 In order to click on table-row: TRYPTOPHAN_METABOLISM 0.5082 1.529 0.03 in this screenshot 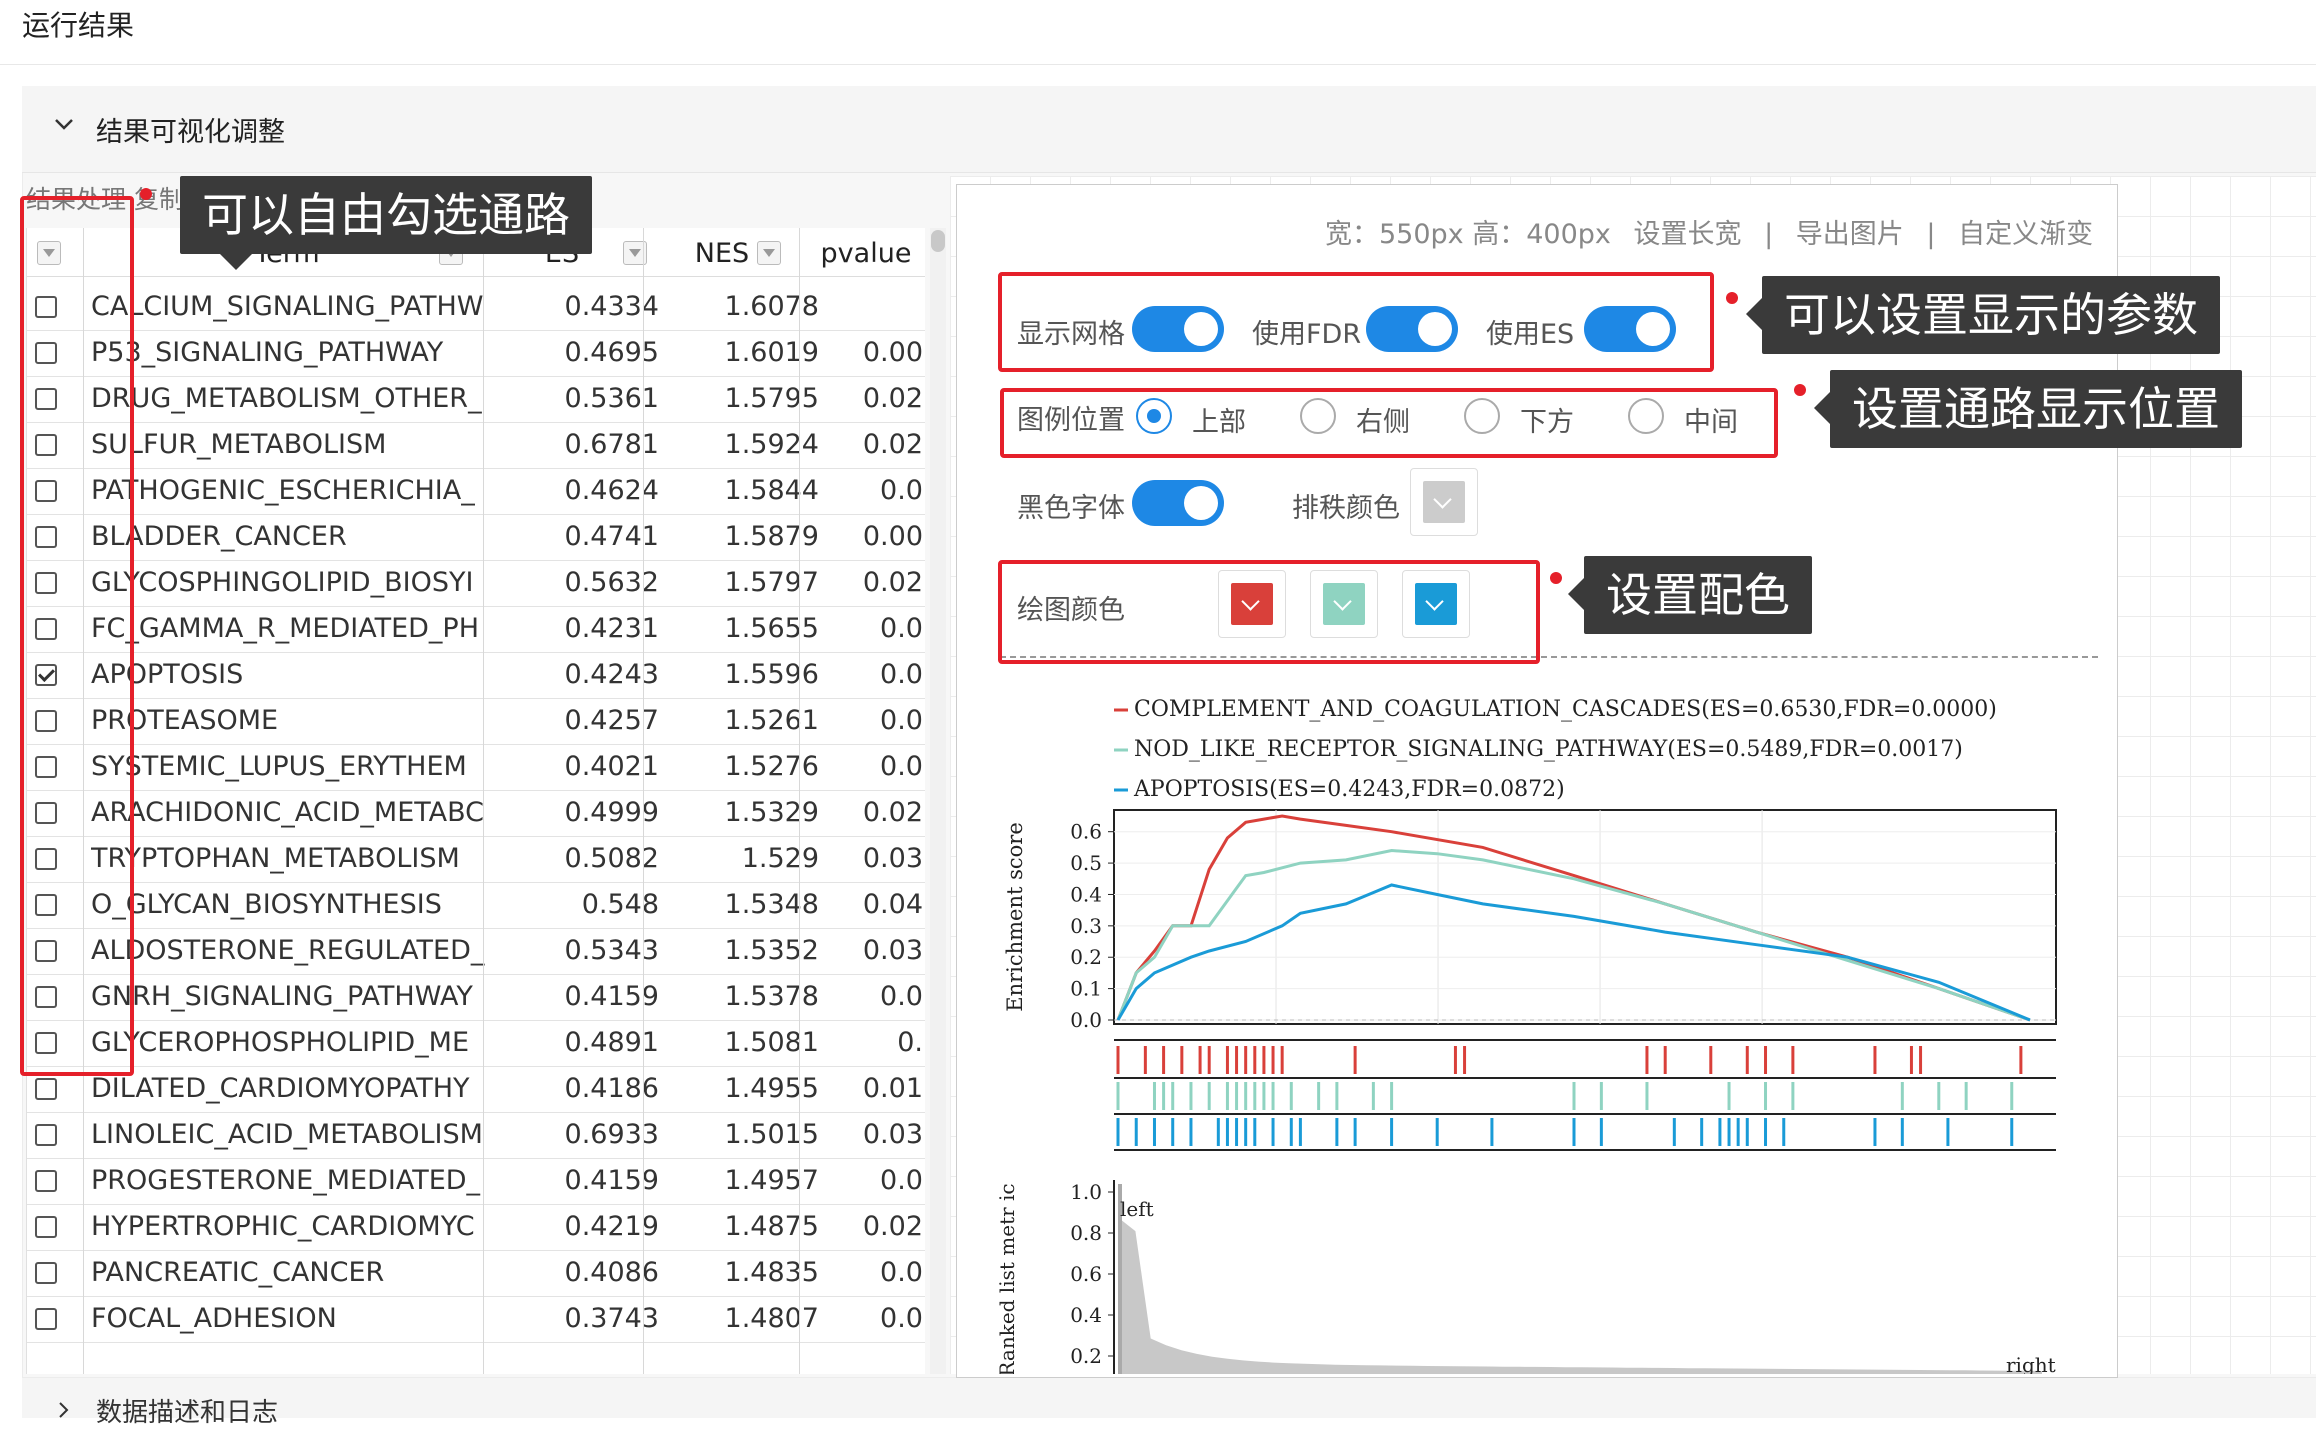, I will do `click(476, 859)`.